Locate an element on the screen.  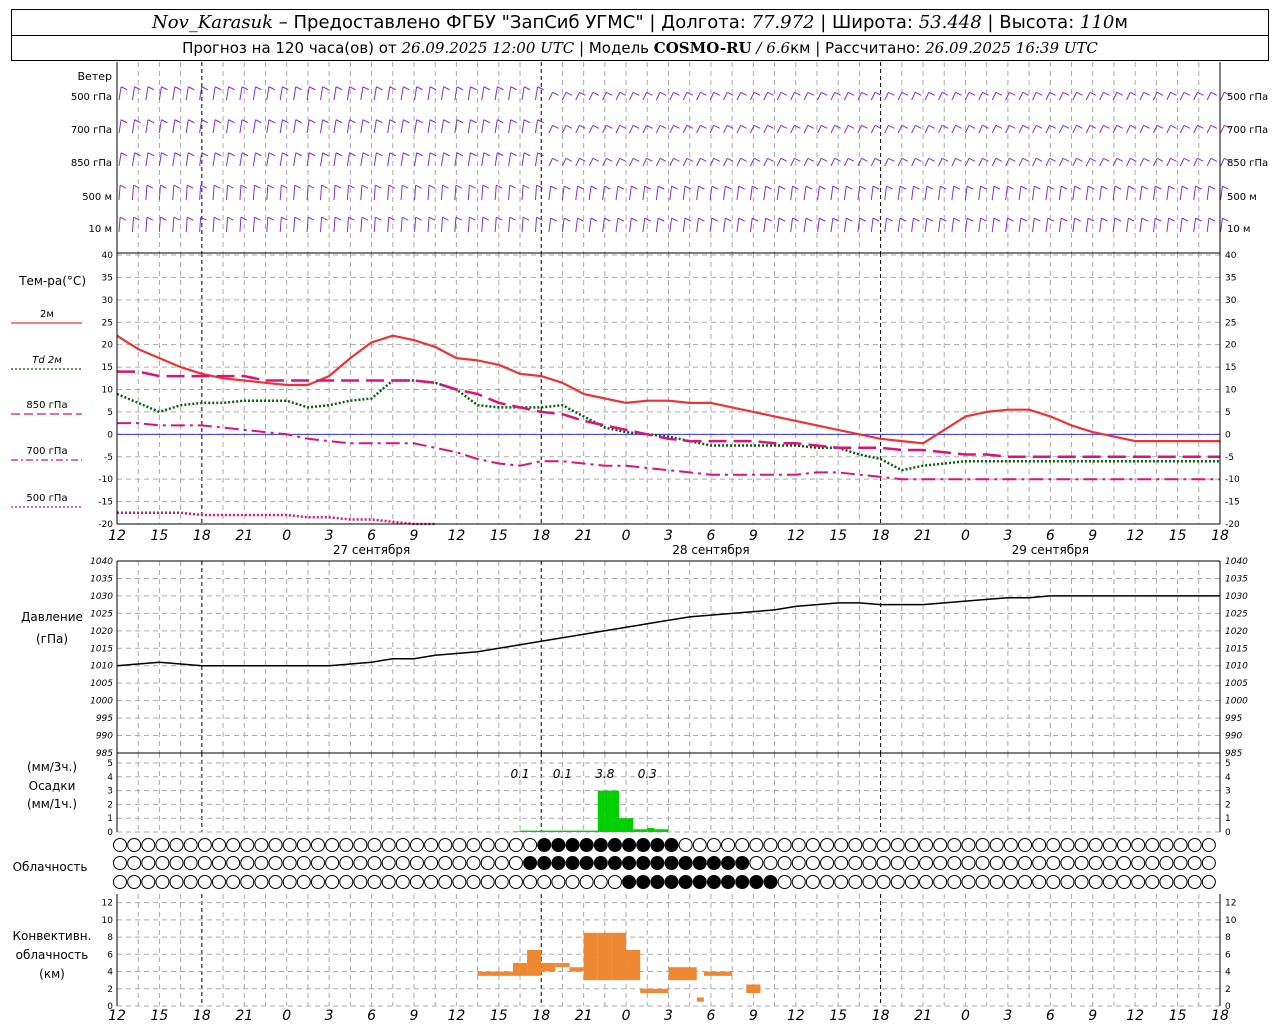
pressure-tick-left: 1010 is located at coordinates (101, 667).